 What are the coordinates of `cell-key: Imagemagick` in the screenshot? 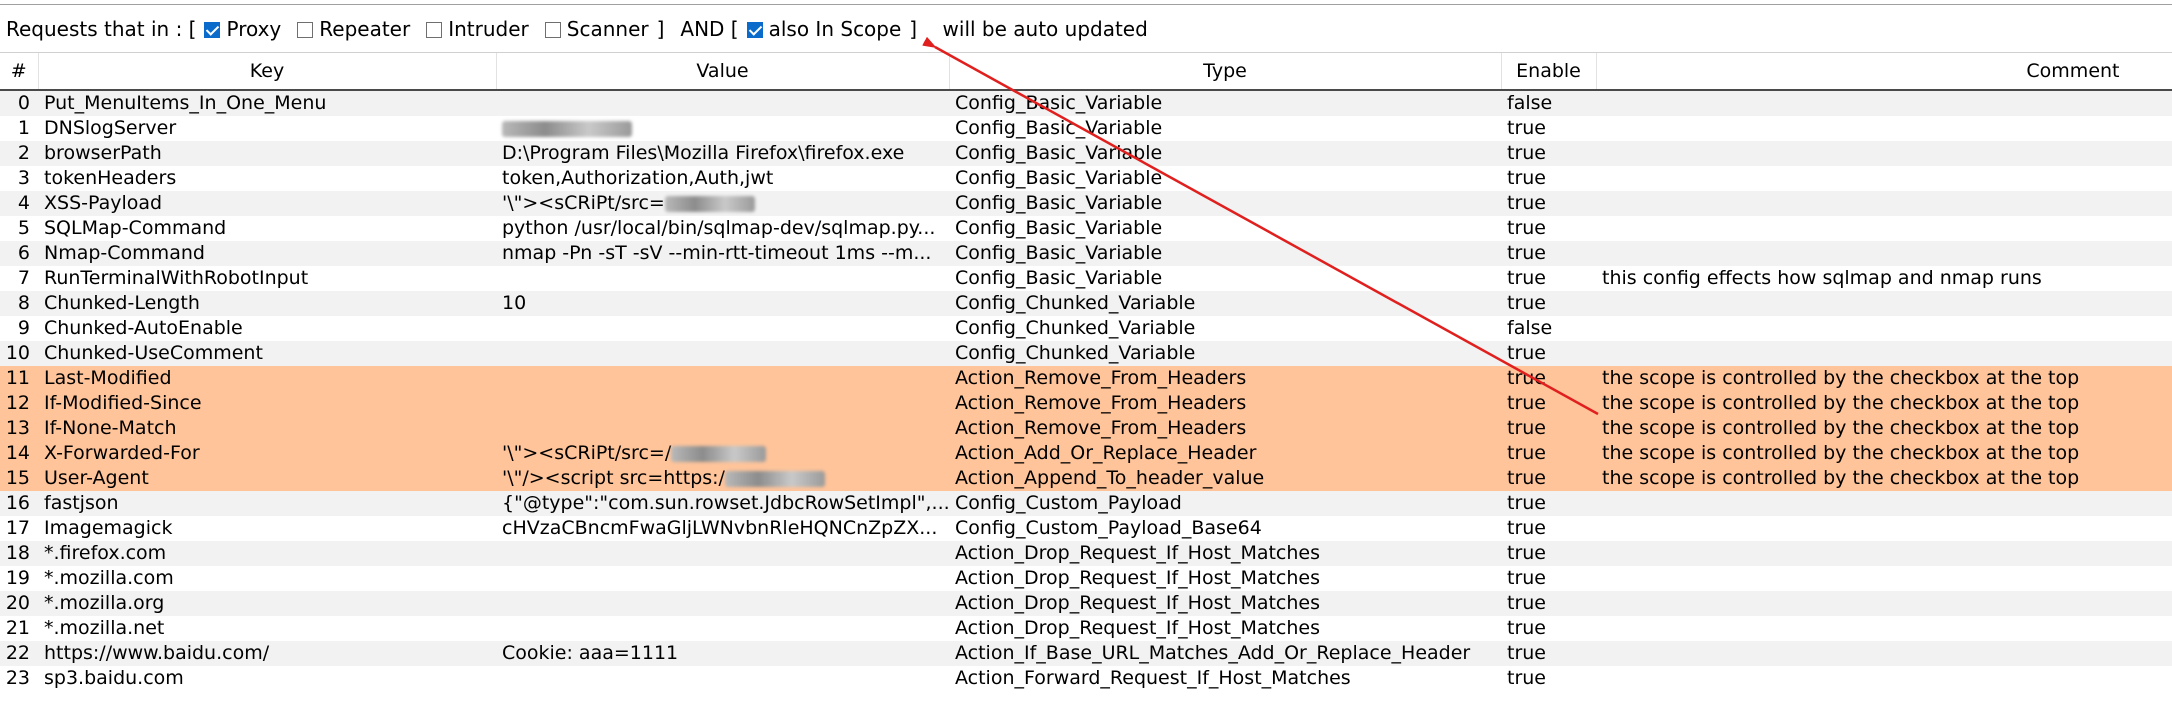 It's located at (267, 528).